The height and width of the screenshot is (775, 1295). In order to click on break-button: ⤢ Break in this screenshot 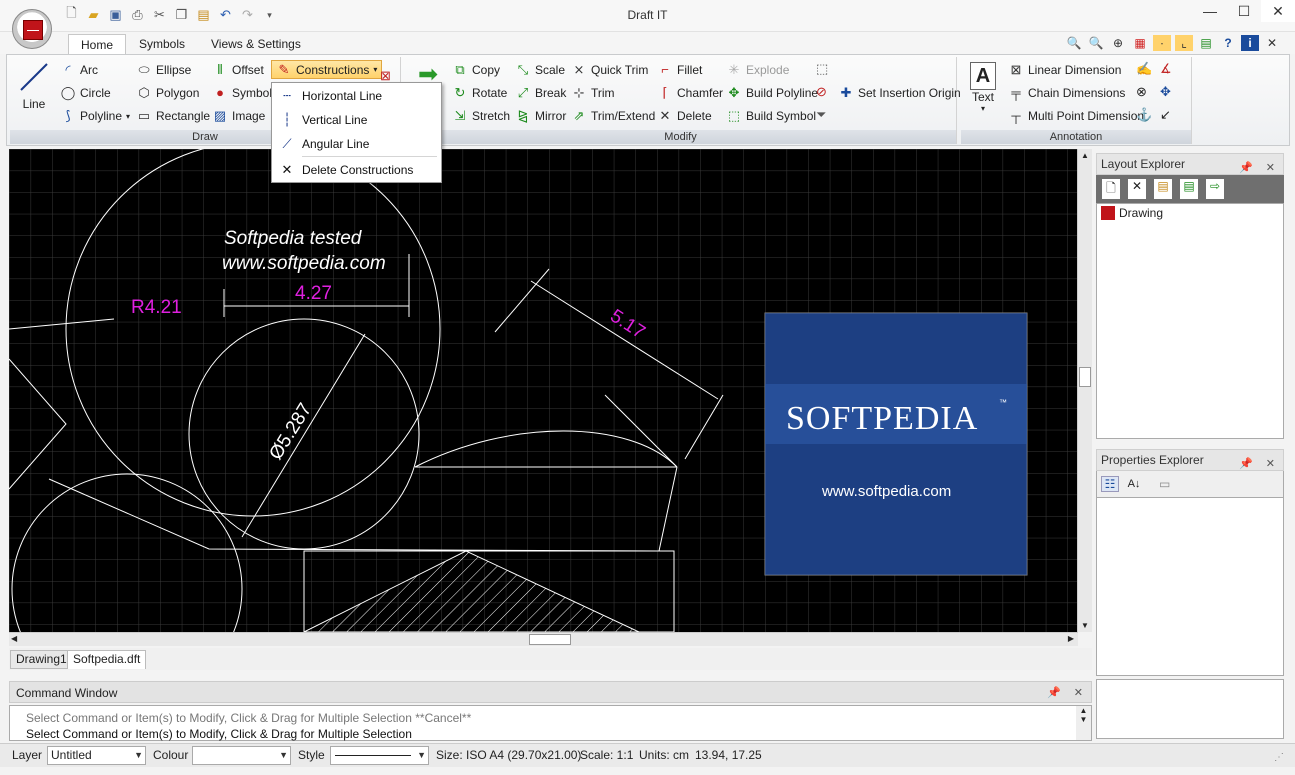, I will do `click(541, 93)`.